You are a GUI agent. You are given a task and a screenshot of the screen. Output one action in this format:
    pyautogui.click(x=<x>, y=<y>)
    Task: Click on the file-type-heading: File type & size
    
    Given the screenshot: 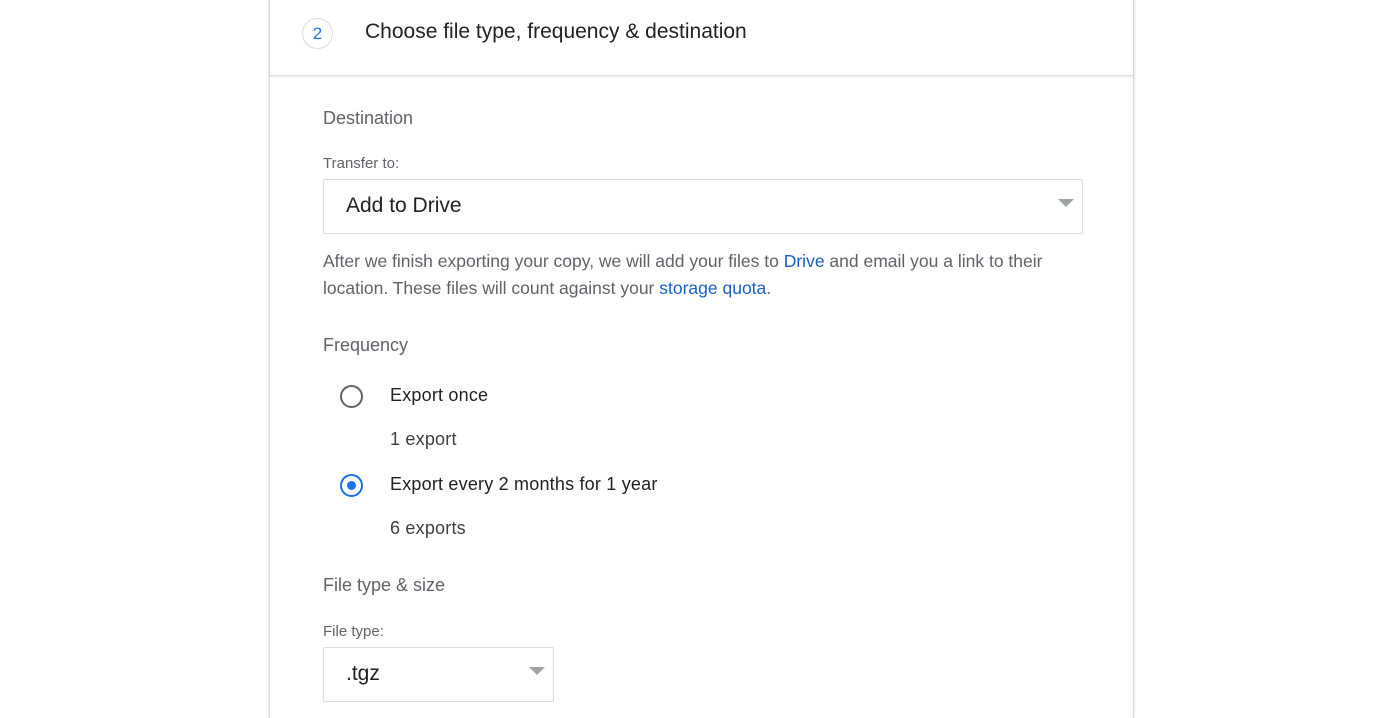 What is the action you would take?
    pyautogui.click(x=384, y=585)
    